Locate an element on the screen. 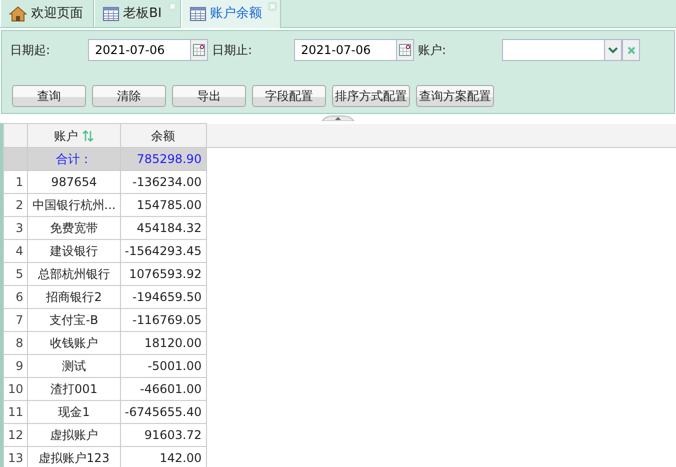  row-number: 6 is located at coordinates (16, 297).